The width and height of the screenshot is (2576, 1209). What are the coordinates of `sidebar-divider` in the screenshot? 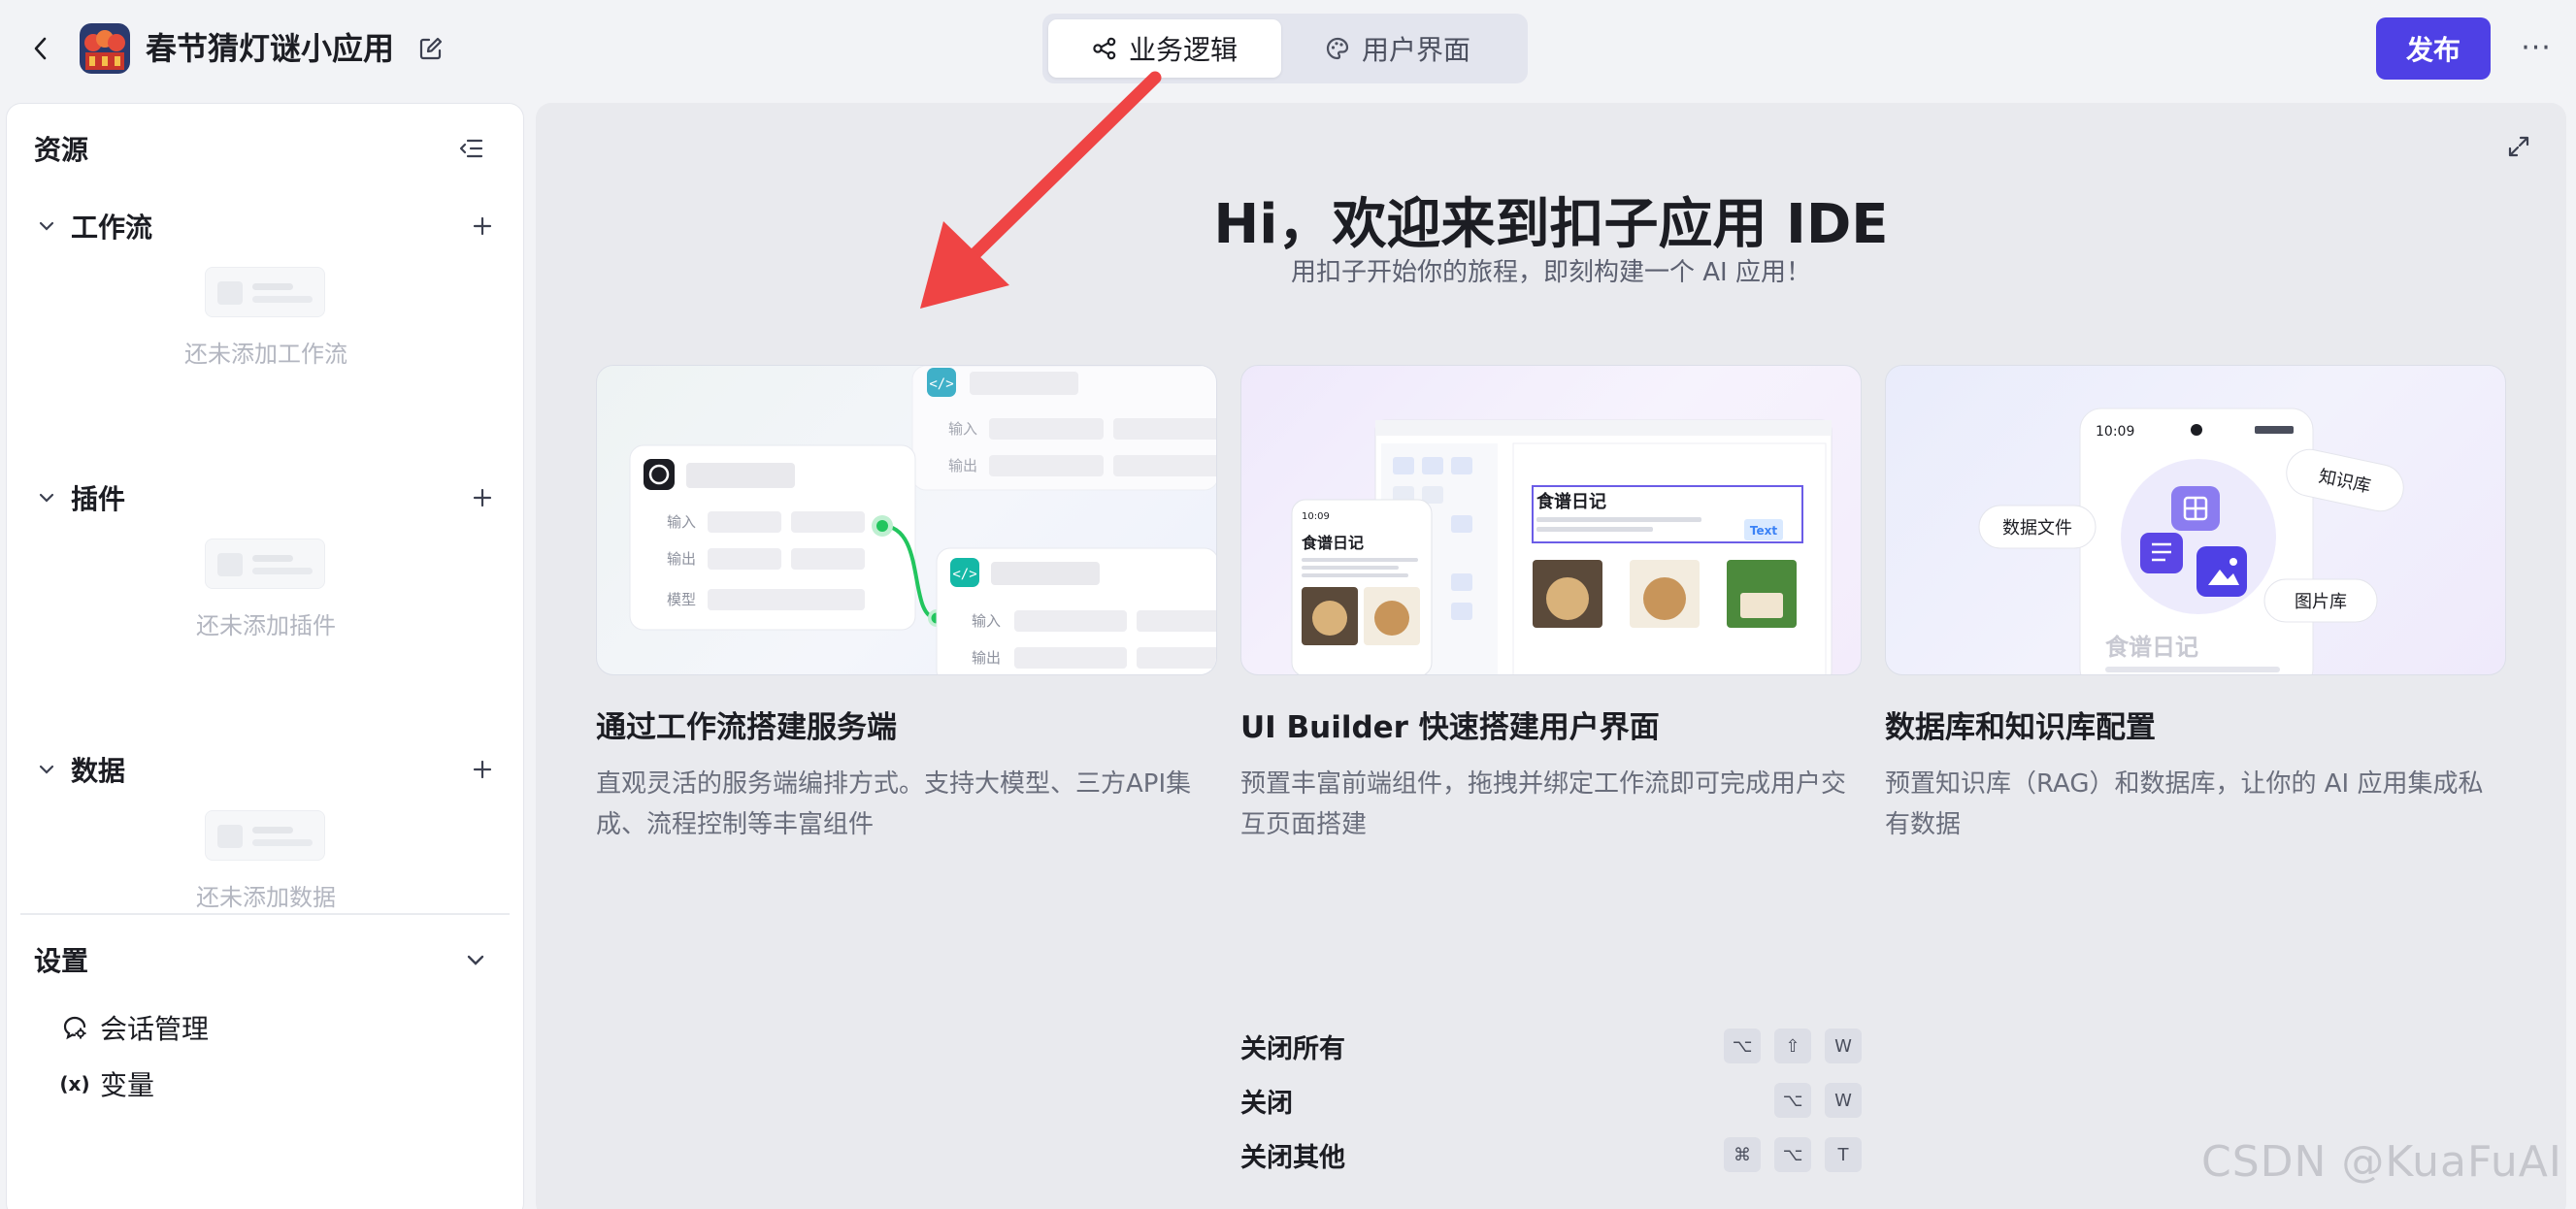 It's located at (265, 914).